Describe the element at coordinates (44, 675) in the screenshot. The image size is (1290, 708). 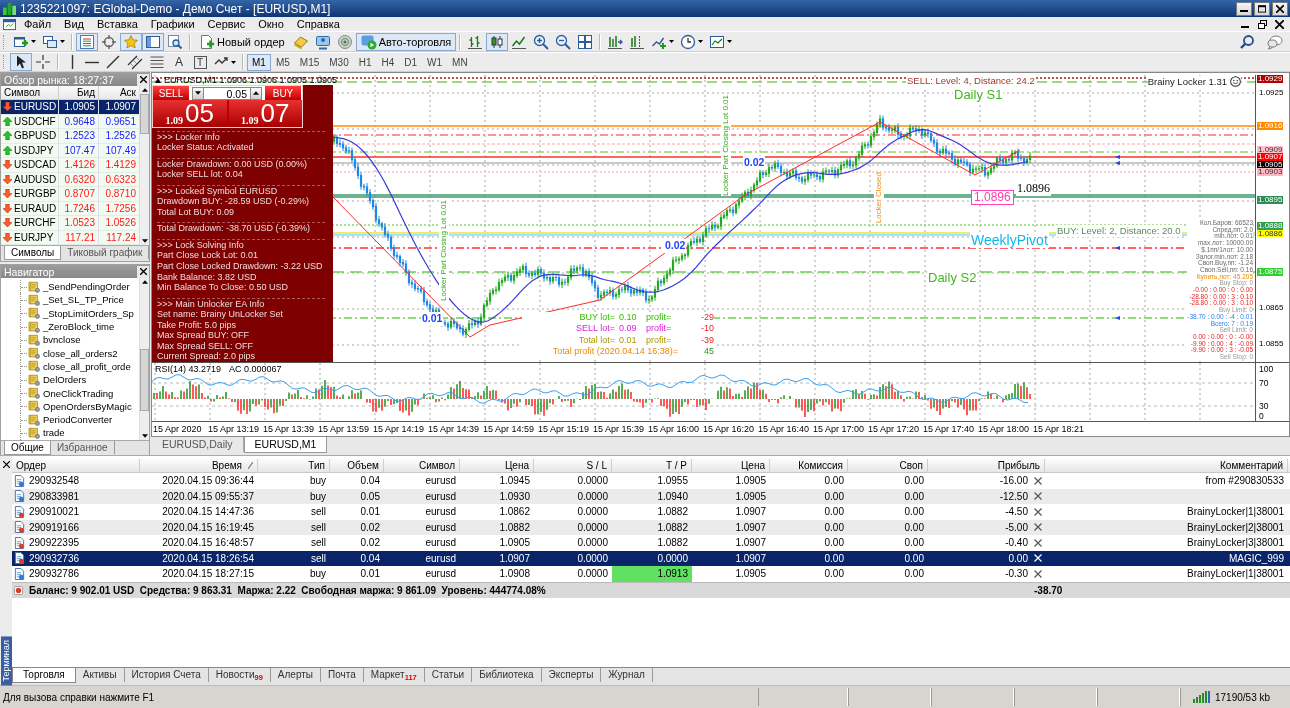
I see `terminal-tab: Торговля` at that location.